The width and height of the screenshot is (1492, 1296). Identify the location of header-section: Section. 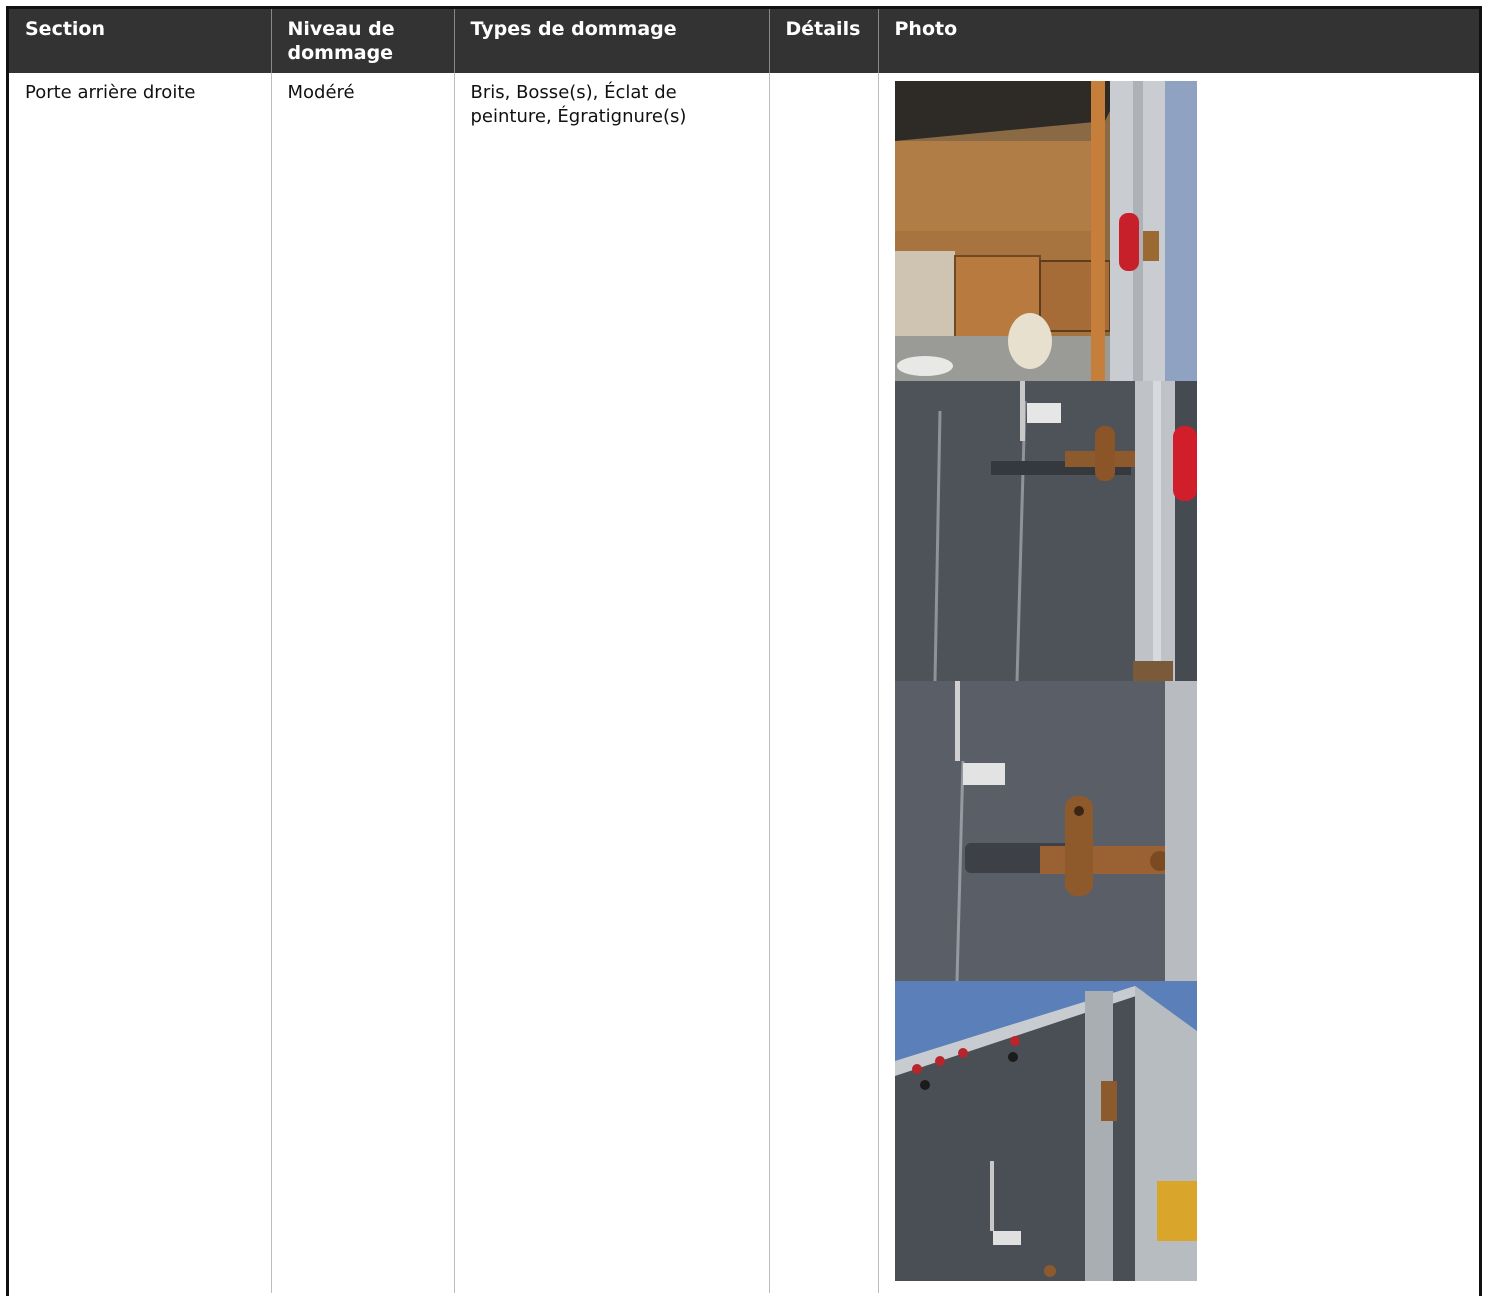
(140, 41).